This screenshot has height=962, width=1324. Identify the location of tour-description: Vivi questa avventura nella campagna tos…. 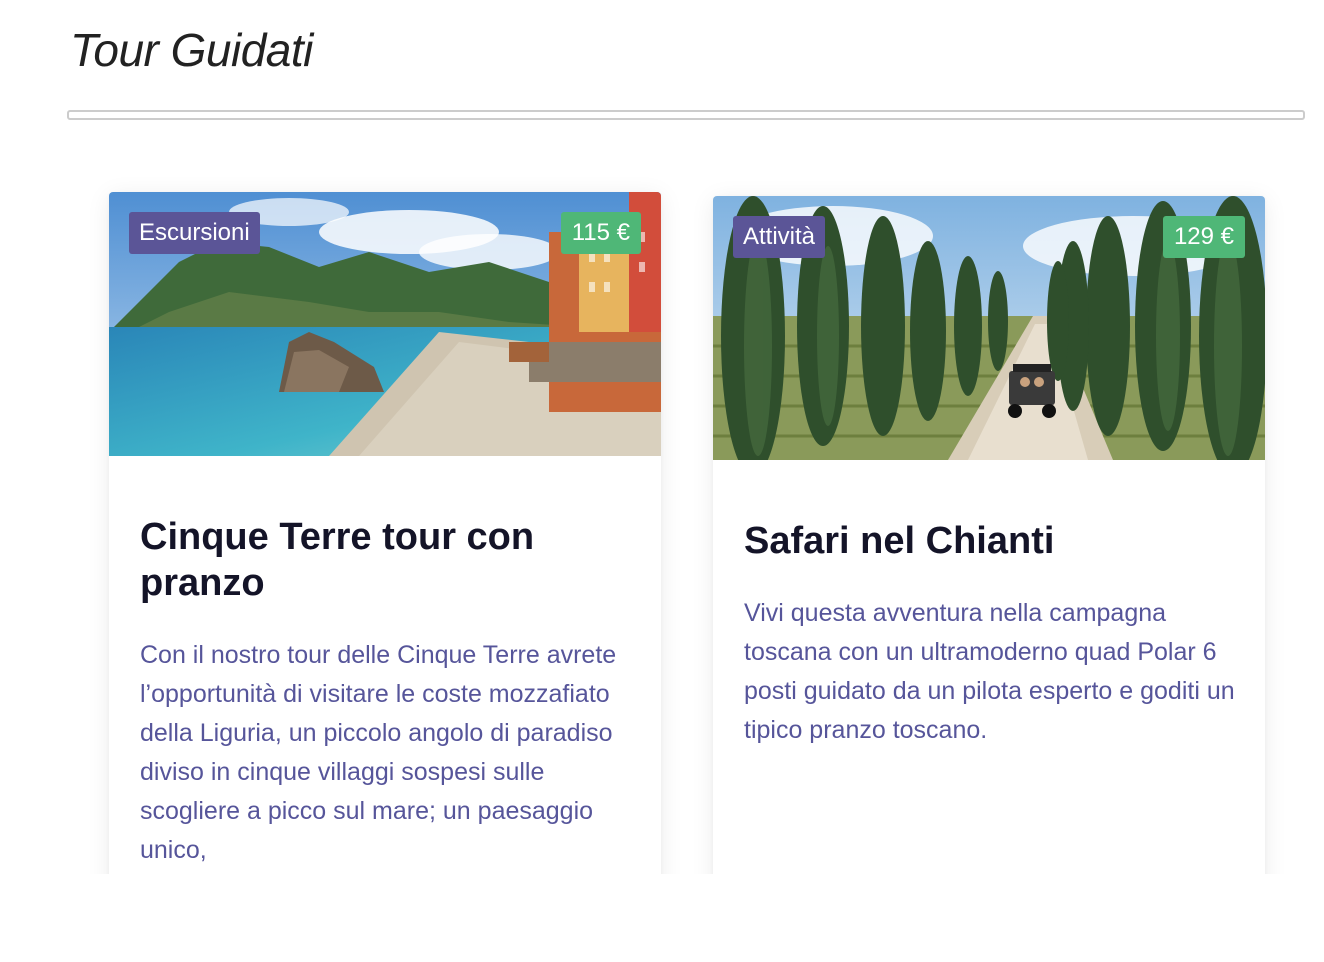
(989, 671).